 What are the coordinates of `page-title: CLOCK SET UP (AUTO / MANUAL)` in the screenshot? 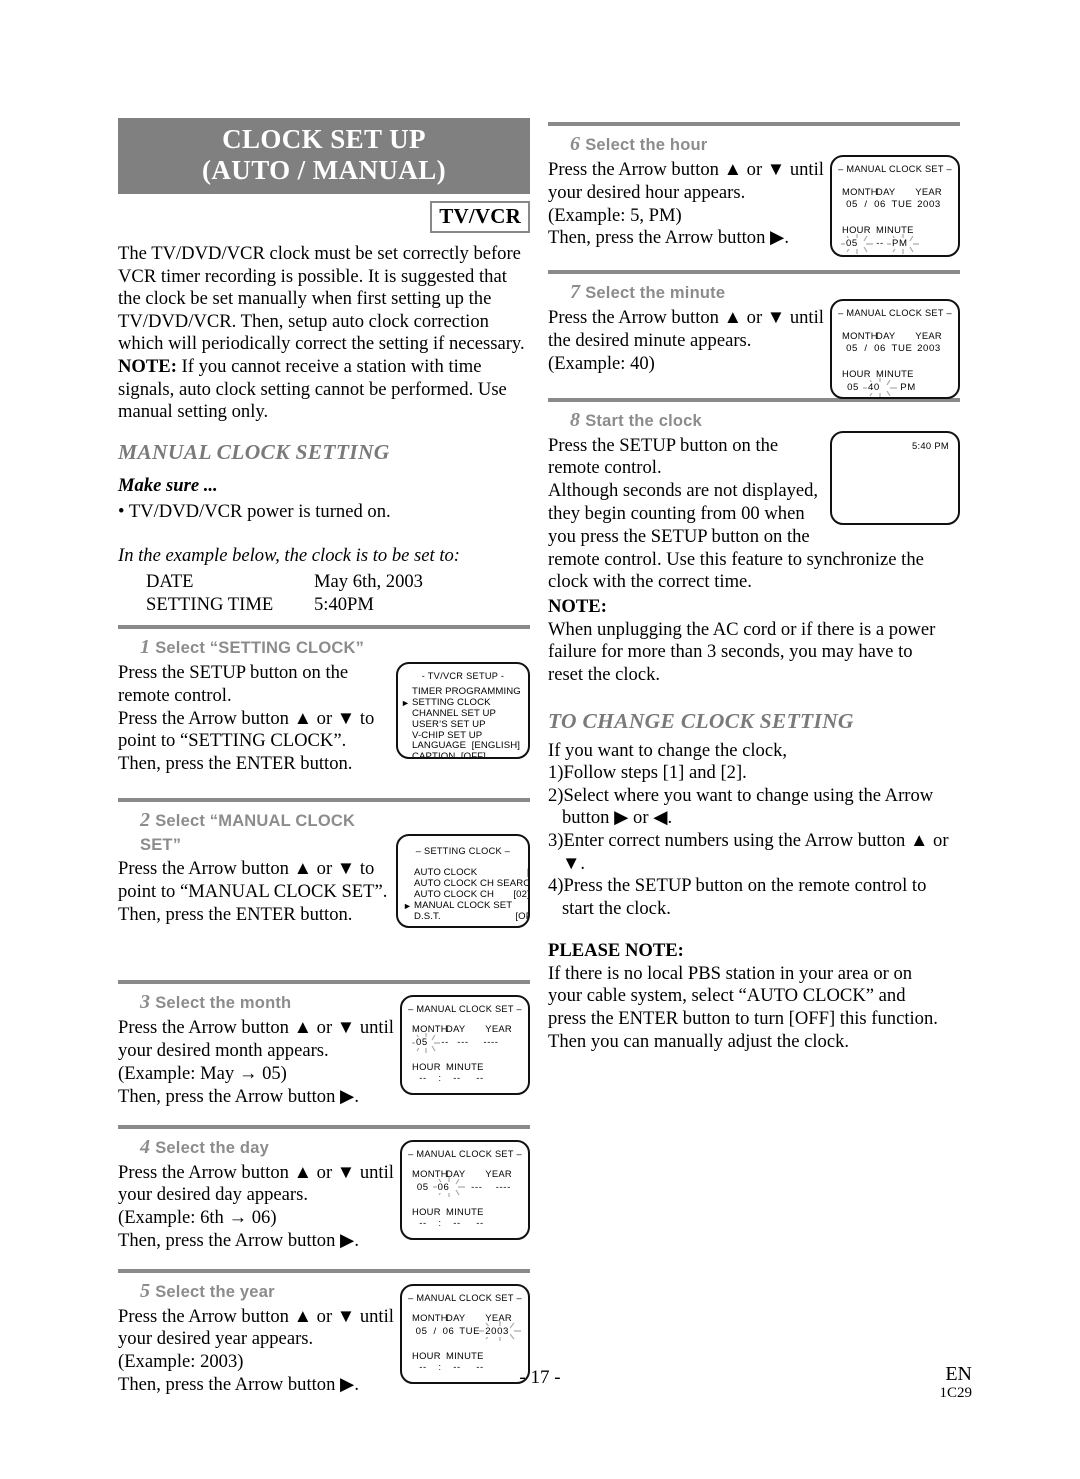 It's located at (324, 156).